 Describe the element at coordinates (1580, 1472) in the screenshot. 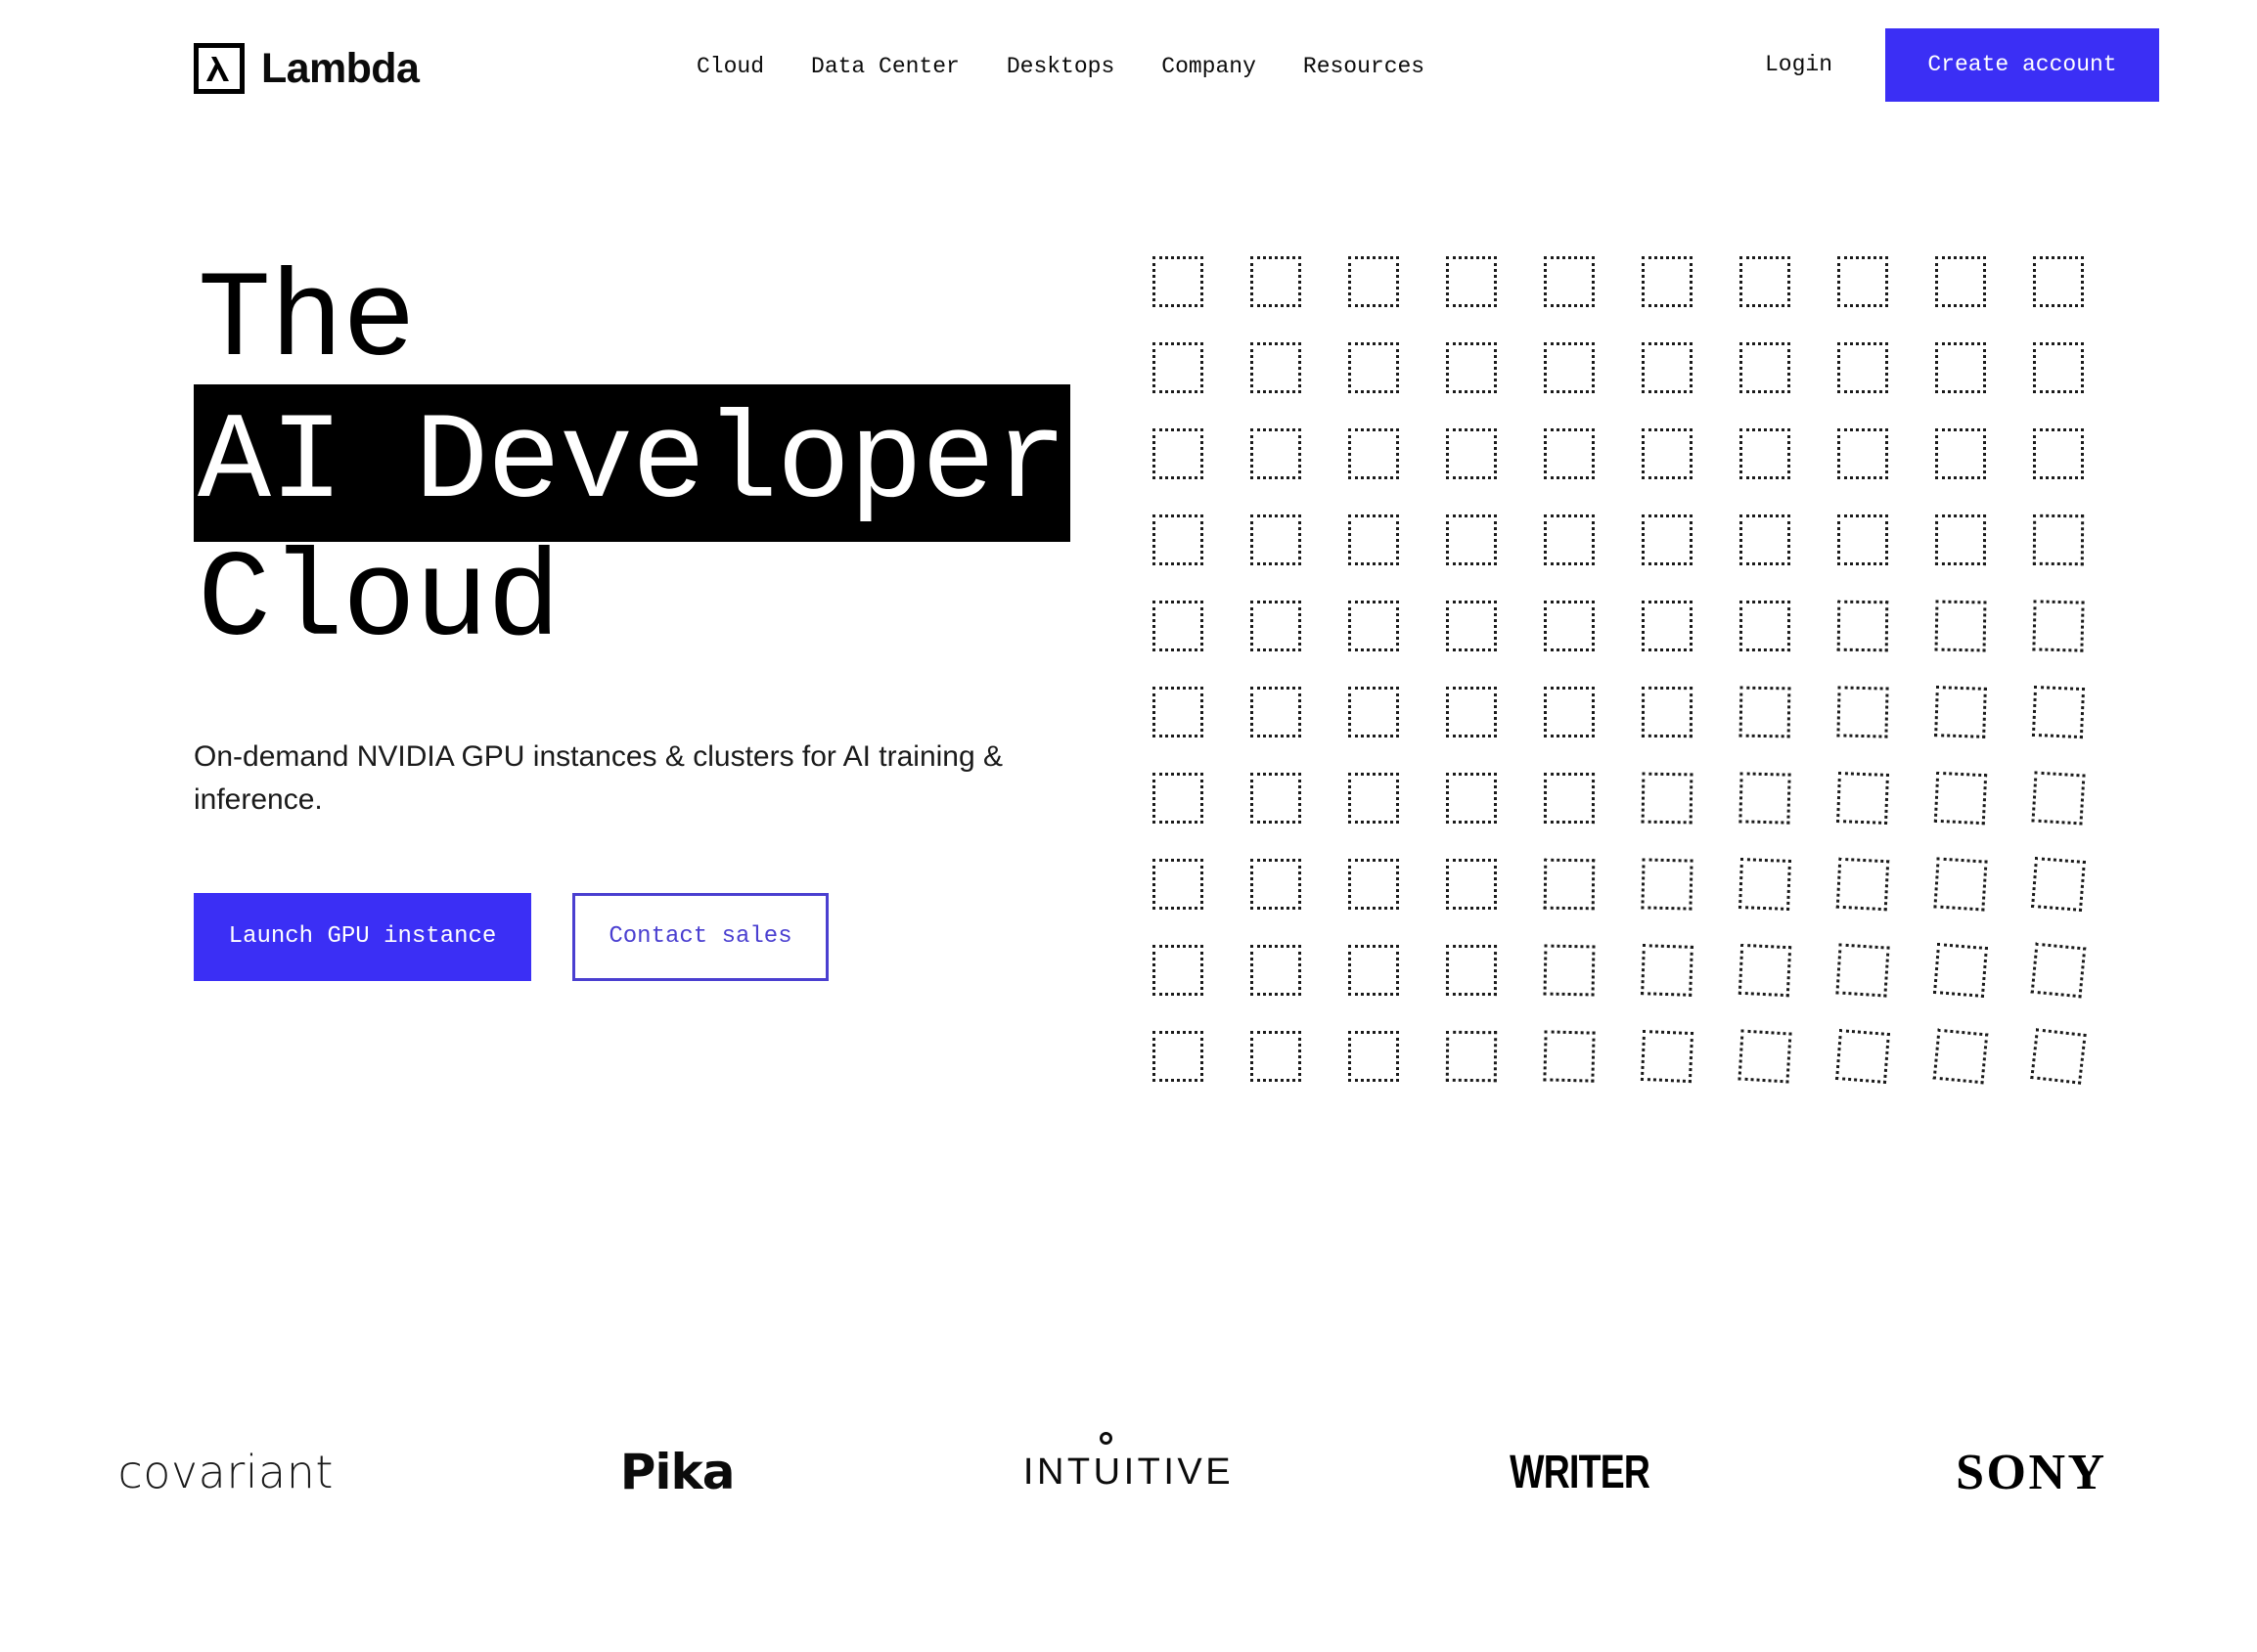

I see `logo-writer: WRITER` at that location.